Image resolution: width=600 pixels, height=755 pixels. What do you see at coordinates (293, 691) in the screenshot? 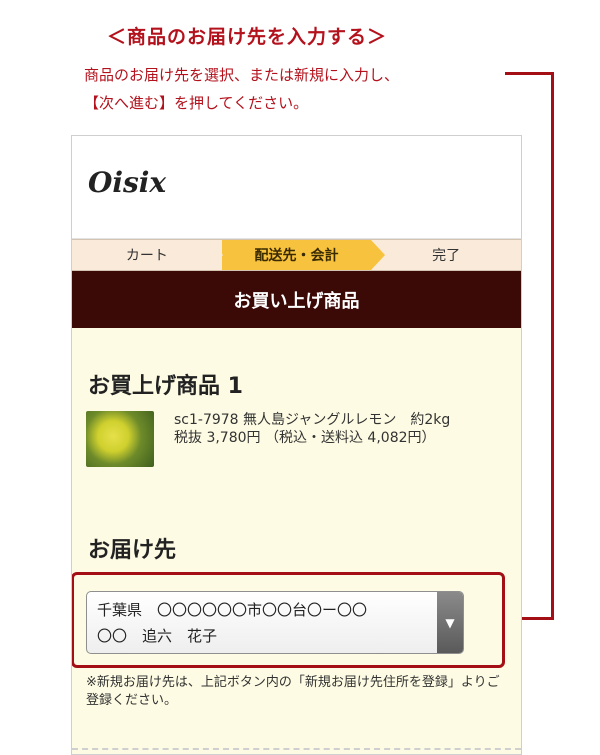
I see `new-address-note: ※新規お届け先は、上記ボタン内の「新規お届け先住所を登録」よりご登録ください。` at bounding box center [293, 691].